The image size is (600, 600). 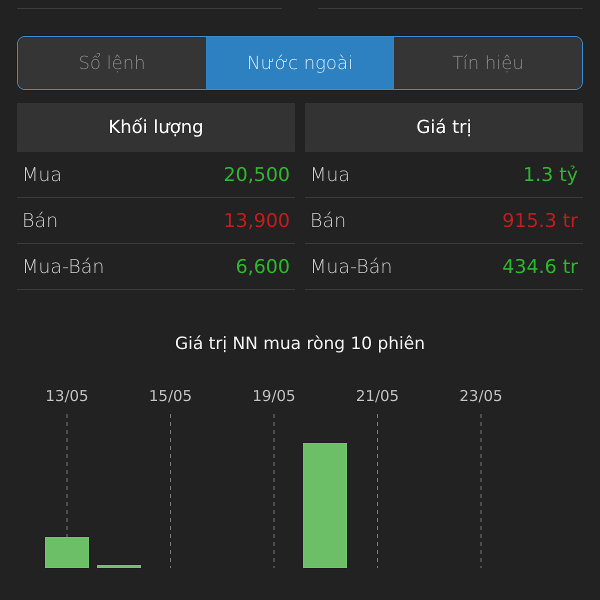 What do you see at coordinates (444, 127) in the screenshot?
I see `column-header: Giá trị` at bounding box center [444, 127].